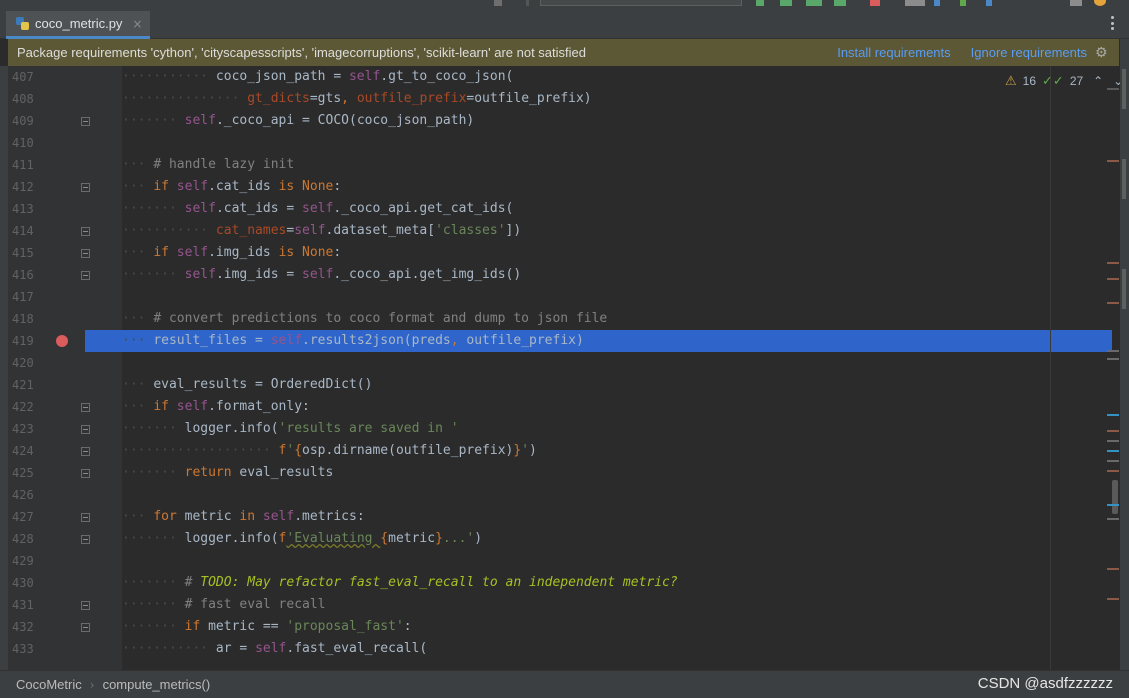 Image resolution: width=1129 pixels, height=698 pixels. What do you see at coordinates (27, 297) in the screenshot?
I see `line-number: 417` at bounding box center [27, 297].